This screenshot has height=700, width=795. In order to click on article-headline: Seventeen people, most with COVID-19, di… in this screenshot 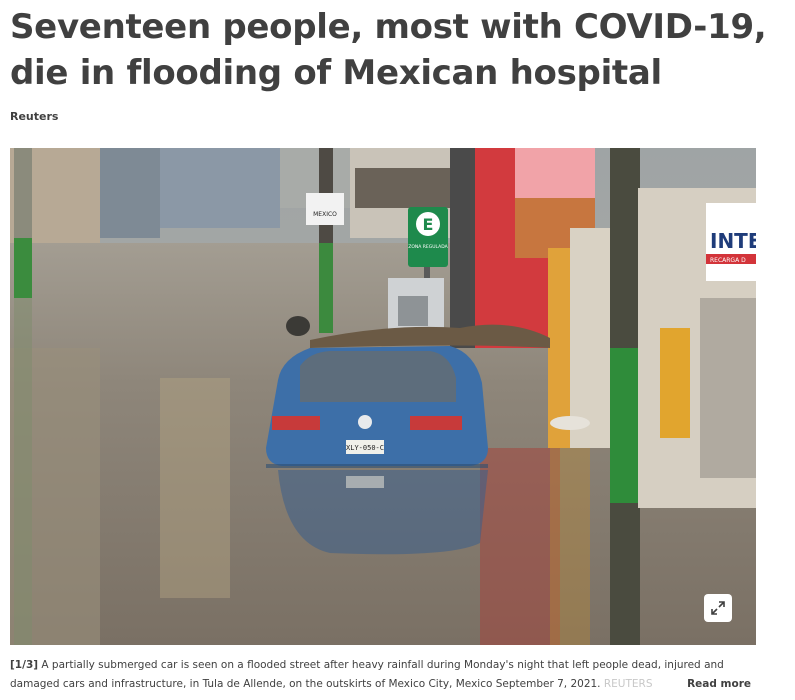, I will do `click(388, 50)`.